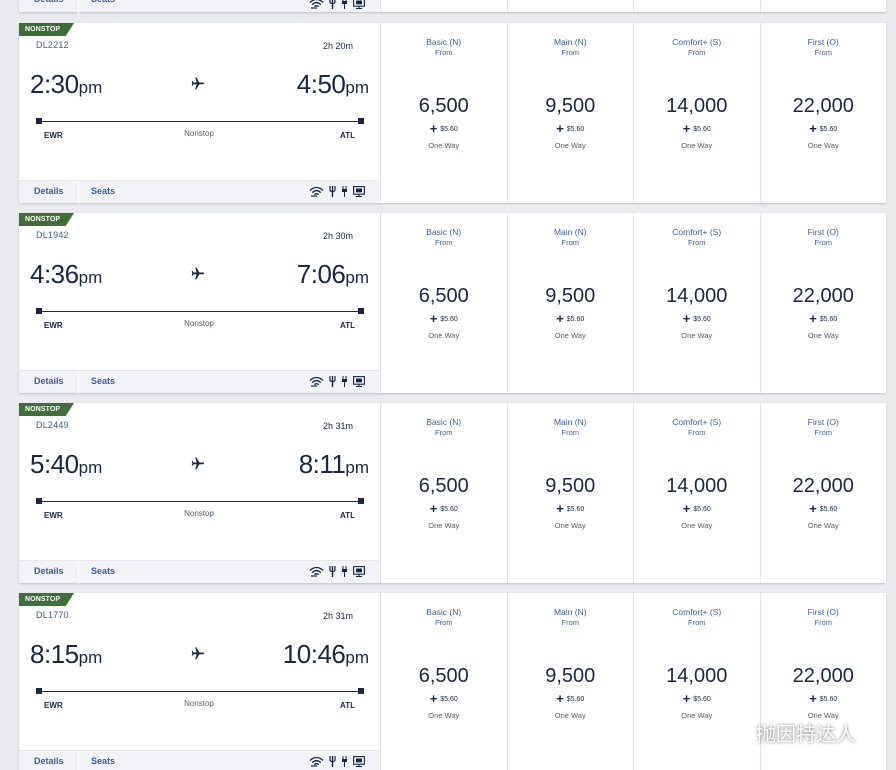 The width and height of the screenshot is (896, 770). I want to click on flight-duration: 2h 30m, so click(337, 236).